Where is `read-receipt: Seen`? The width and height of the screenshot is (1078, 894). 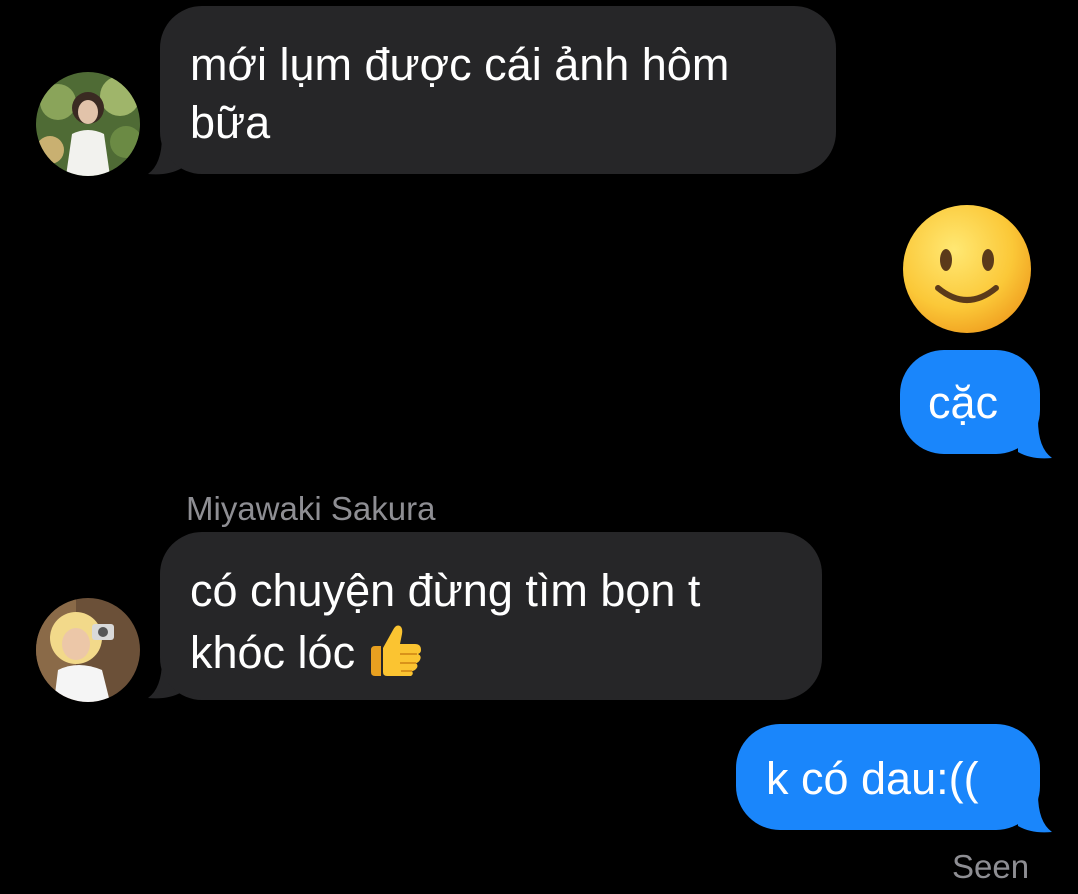 read-receipt: Seen is located at coordinates (991, 866).